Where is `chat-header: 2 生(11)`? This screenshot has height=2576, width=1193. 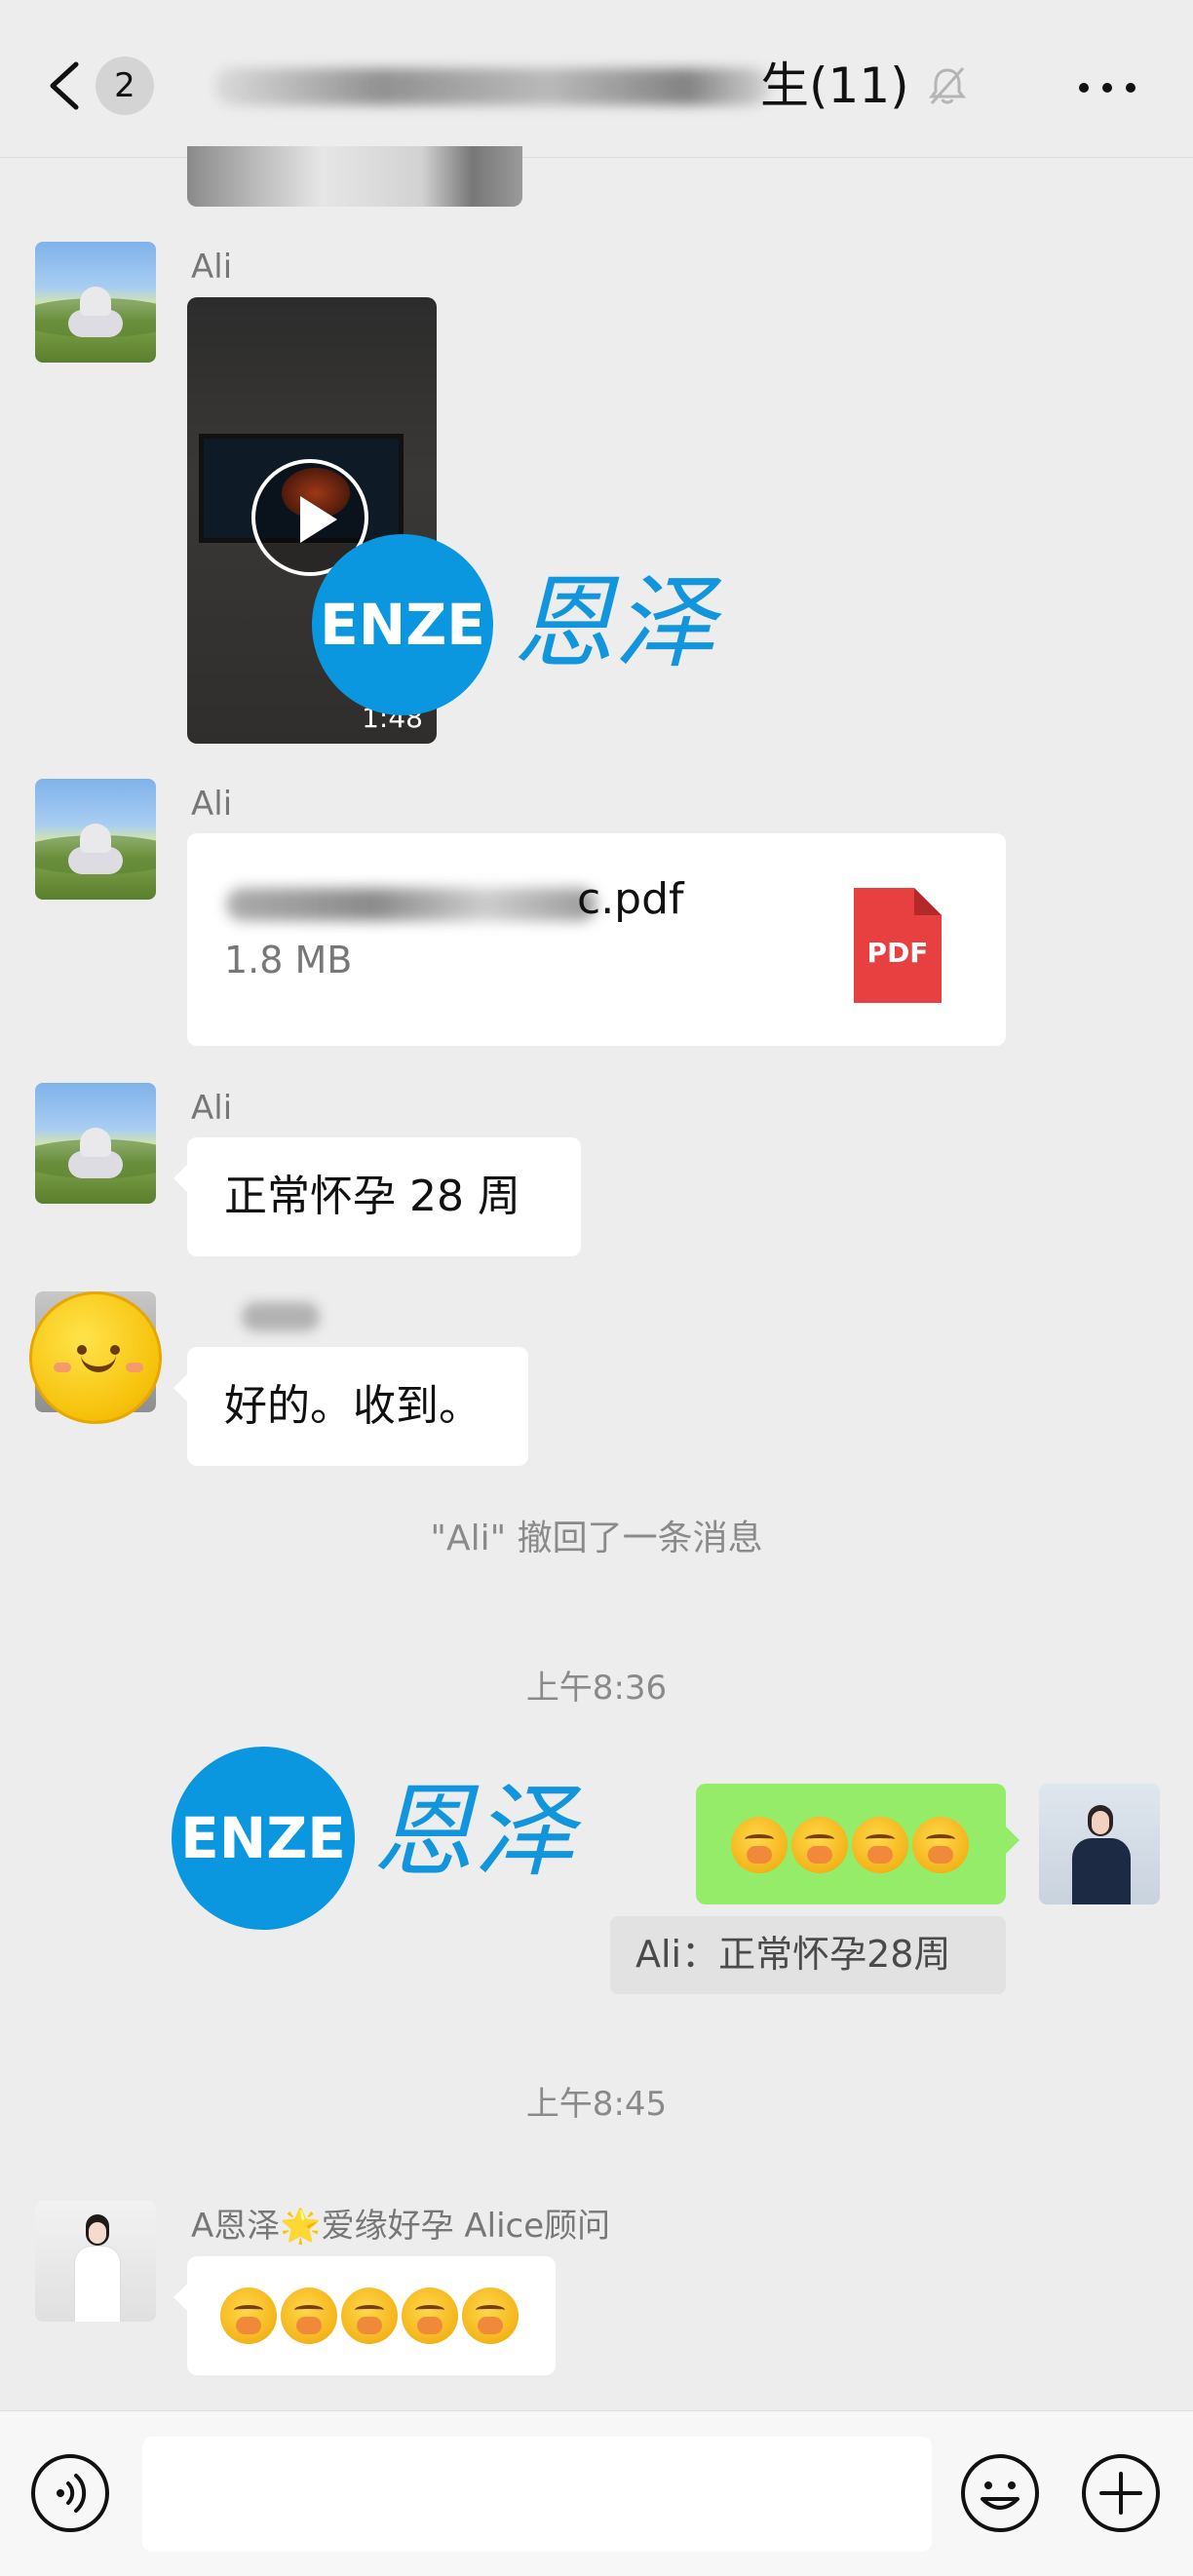 chat-header: 2 生(11) is located at coordinates (596, 79).